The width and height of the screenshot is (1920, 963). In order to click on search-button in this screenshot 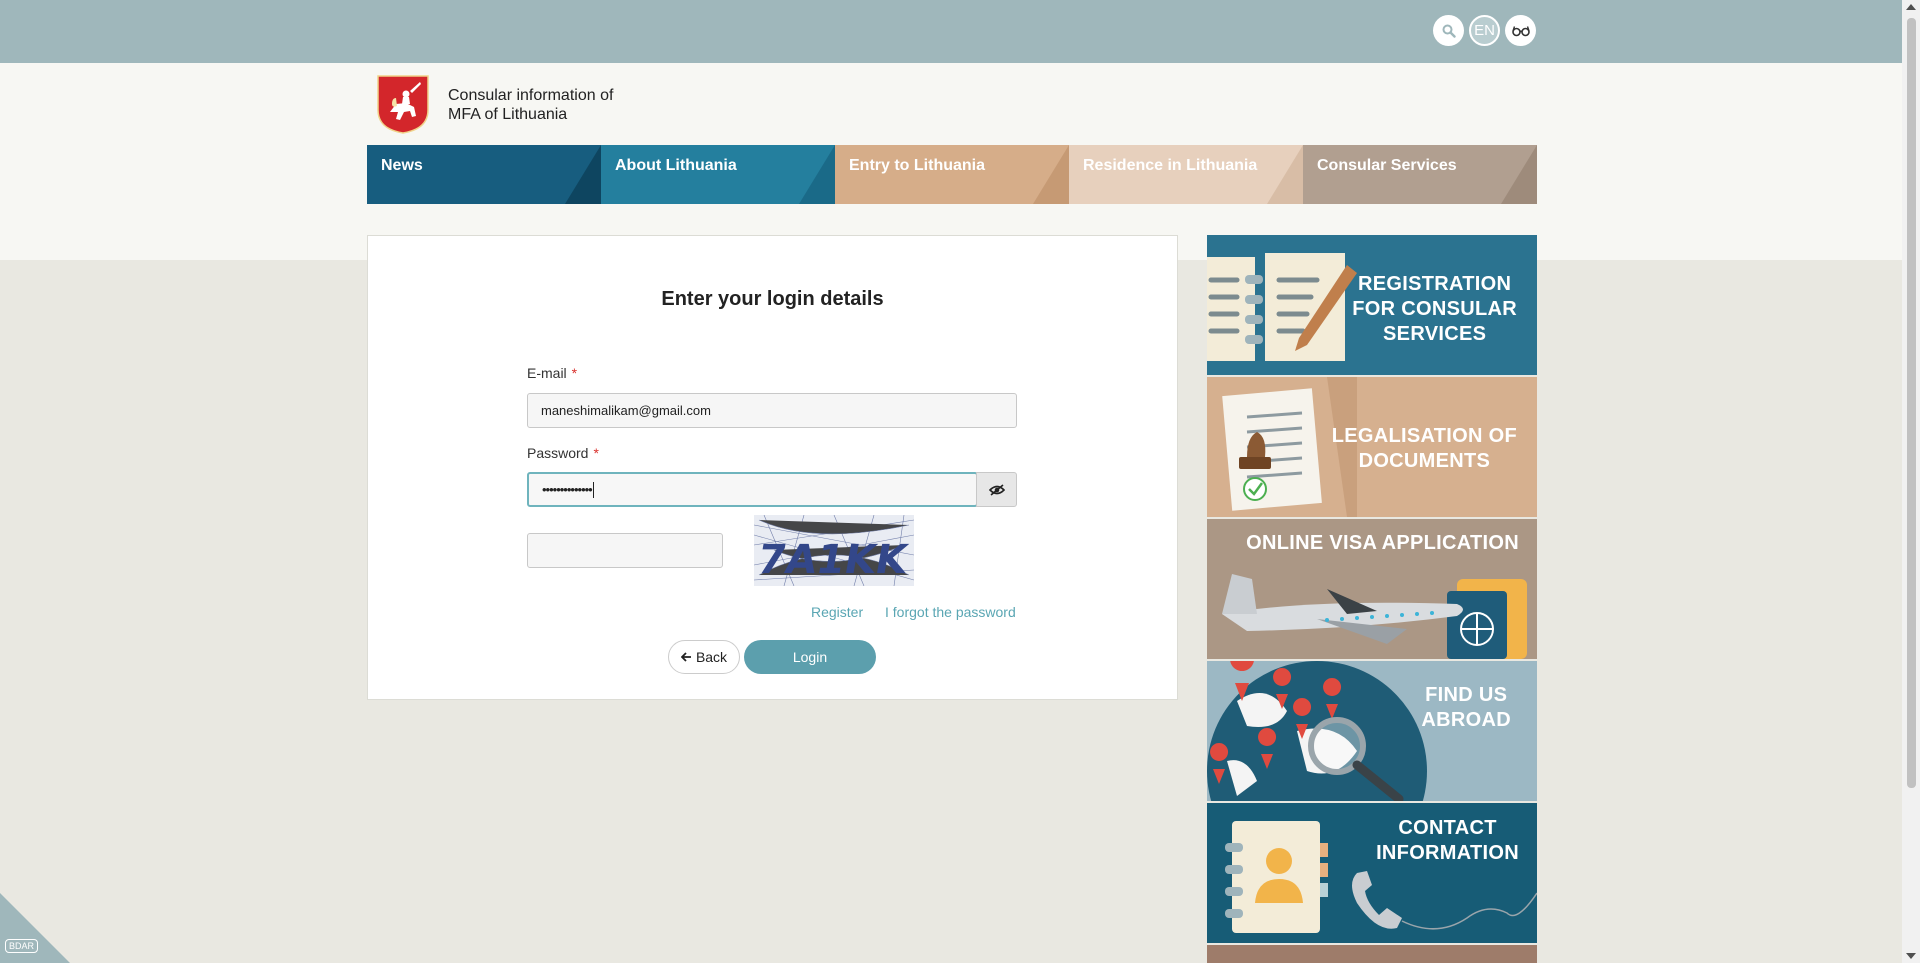, I will do `click(1448, 30)`.